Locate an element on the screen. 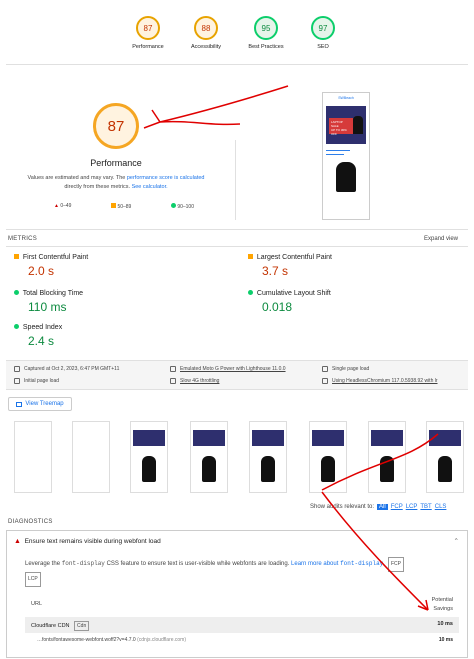 The width and height of the screenshot is (474, 659). metric-value: 3.7 s is located at coordinates (275, 271).